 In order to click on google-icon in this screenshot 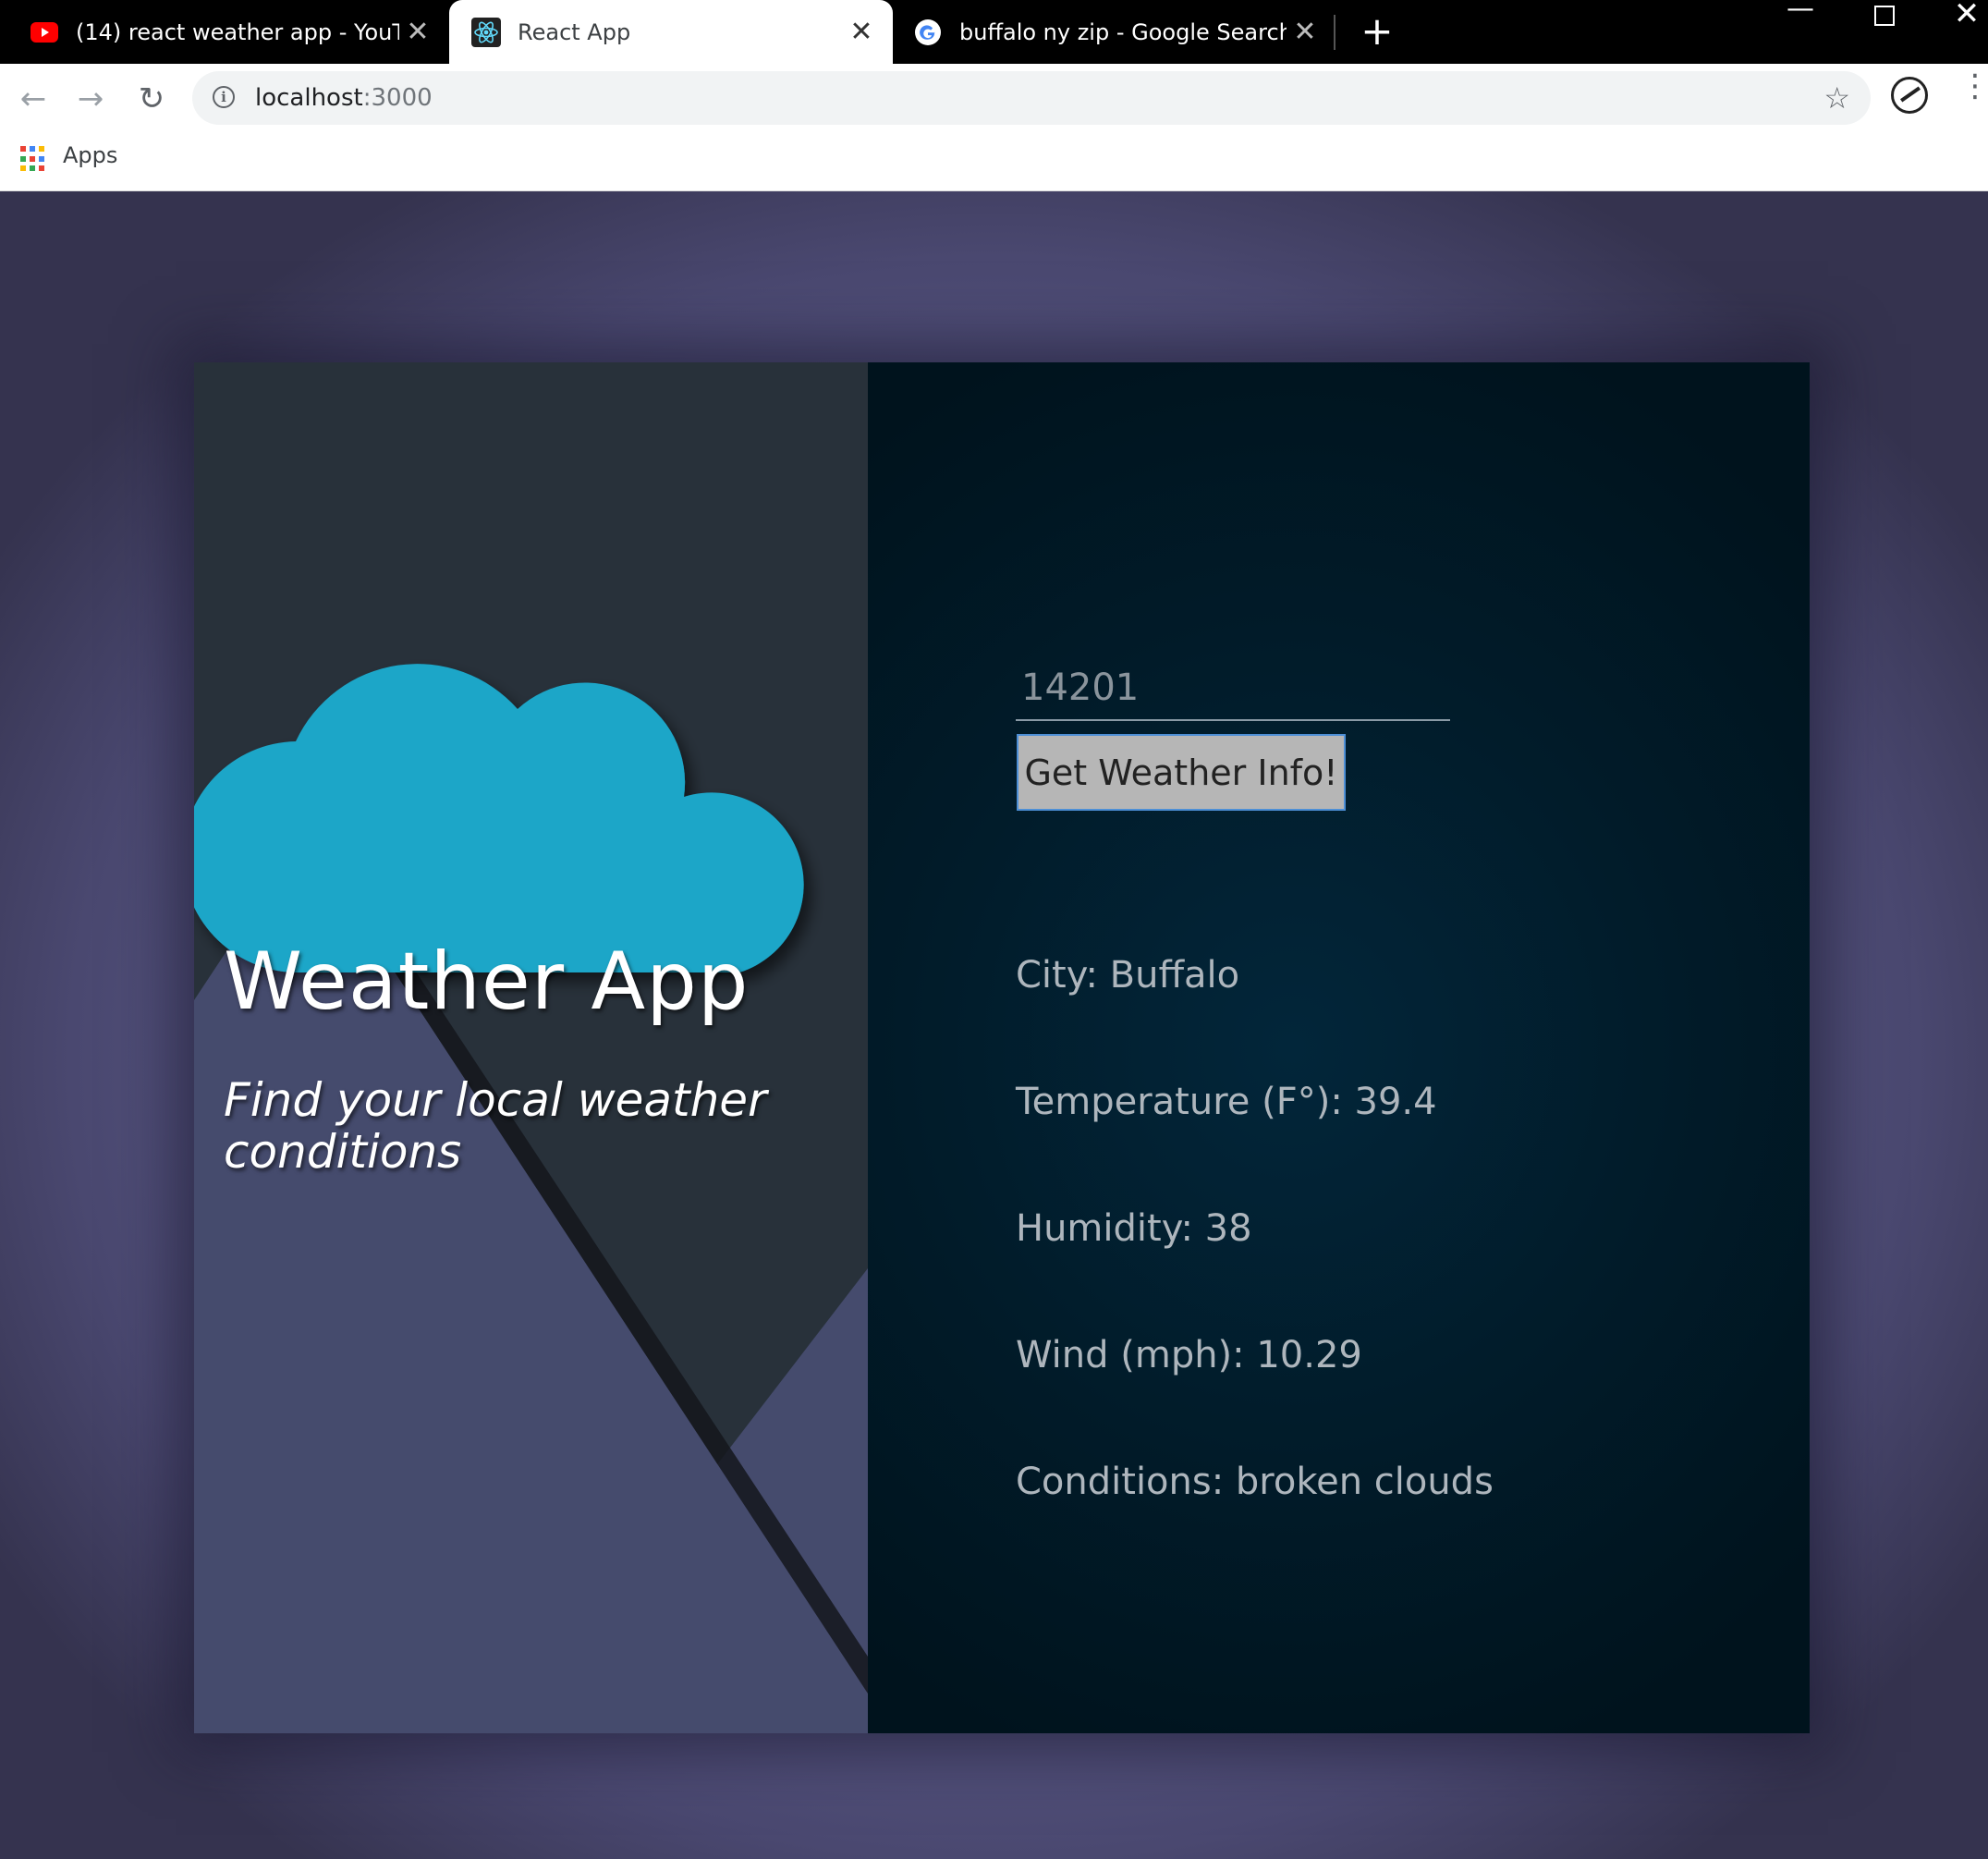, I will do `click(928, 32)`.